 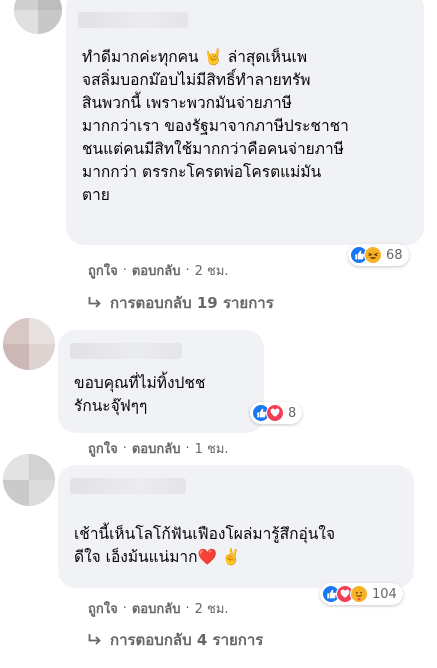 What do you see at coordinates (212, 448) in the screenshot?
I see `timestamp: 1 ชม.` at bounding box center [212, 448].